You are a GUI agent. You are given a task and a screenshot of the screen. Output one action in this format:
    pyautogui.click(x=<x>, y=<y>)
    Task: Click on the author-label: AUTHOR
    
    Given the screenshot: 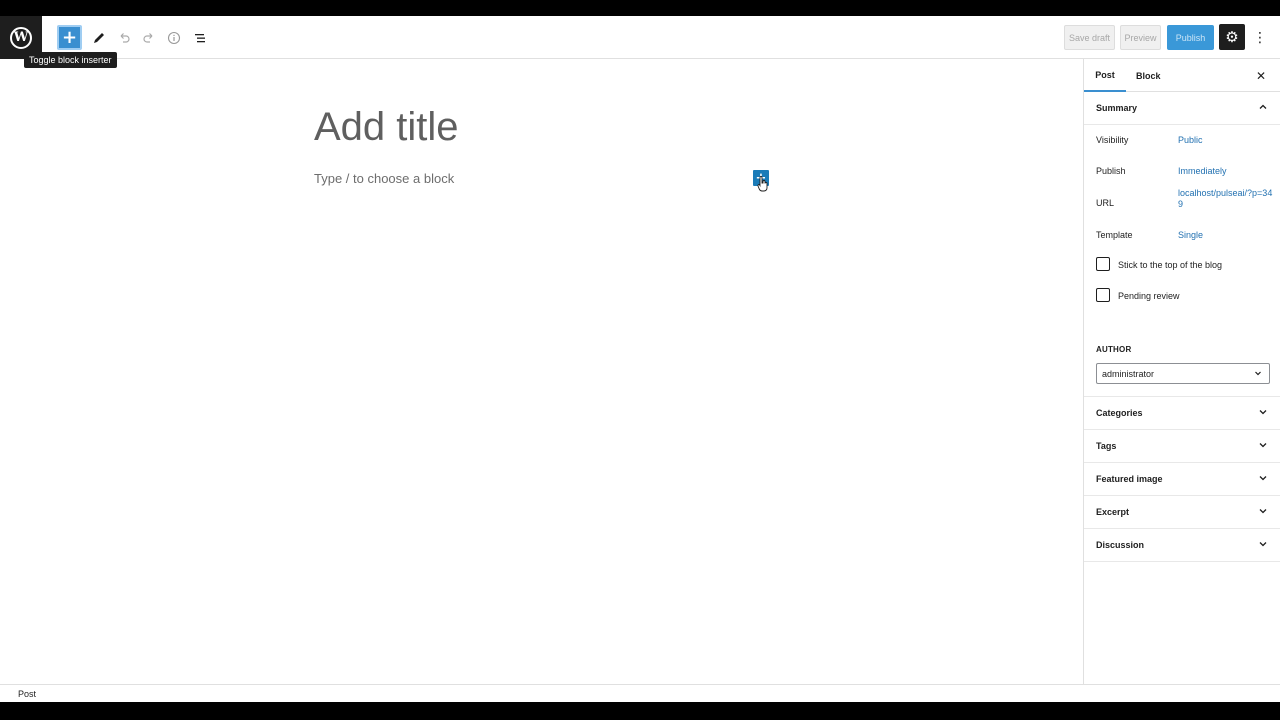 What is the action you would take?
    pyautogui.click(x=1114, y=349)
    